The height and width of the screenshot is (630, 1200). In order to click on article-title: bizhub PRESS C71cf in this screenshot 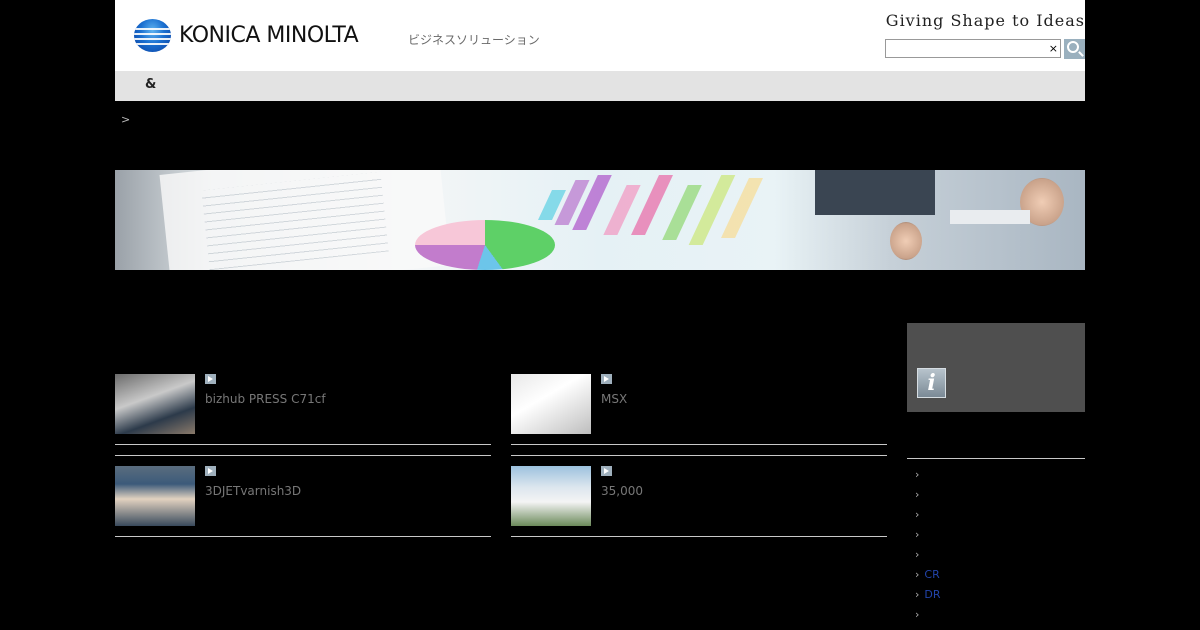, I will do `click(265, 399)`.